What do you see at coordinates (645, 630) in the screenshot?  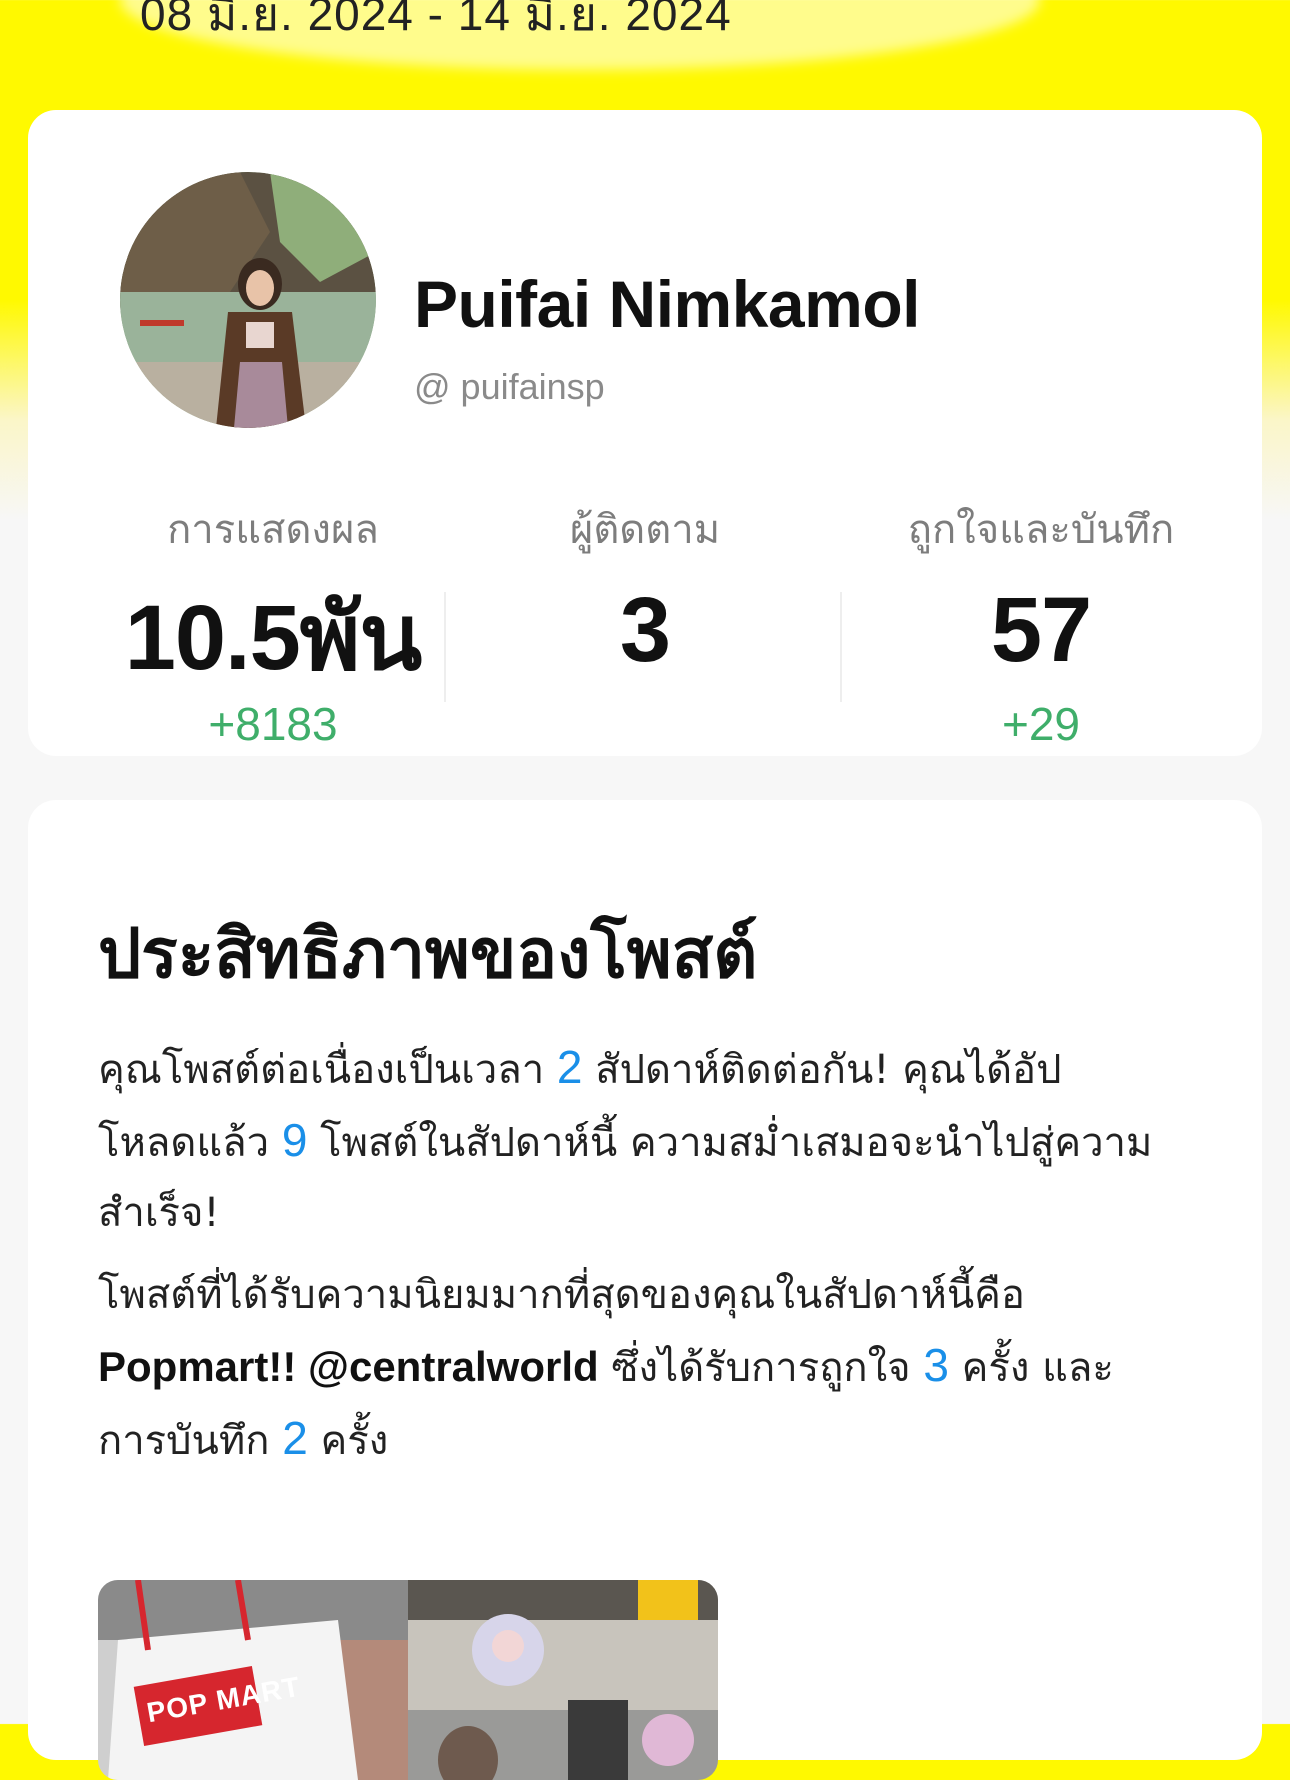 I see `stat-value: 3` at bounding box center [645, 630].